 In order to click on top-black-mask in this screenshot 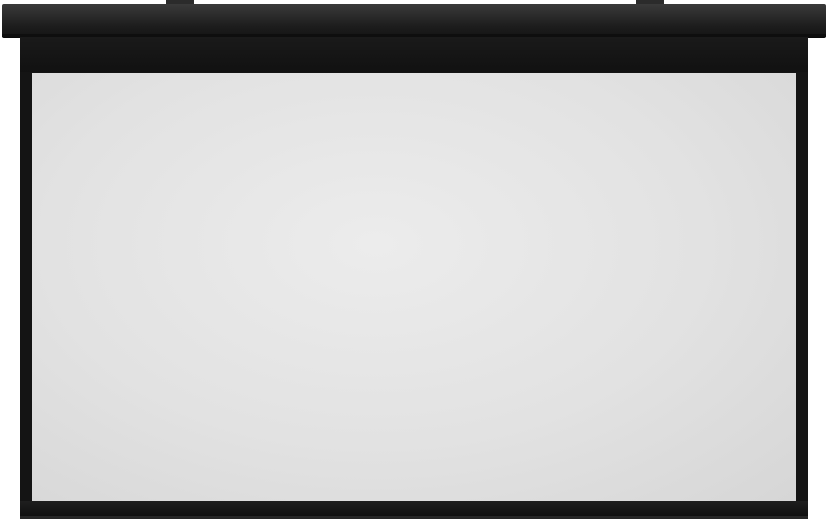, I will do `click(414, 54)`.